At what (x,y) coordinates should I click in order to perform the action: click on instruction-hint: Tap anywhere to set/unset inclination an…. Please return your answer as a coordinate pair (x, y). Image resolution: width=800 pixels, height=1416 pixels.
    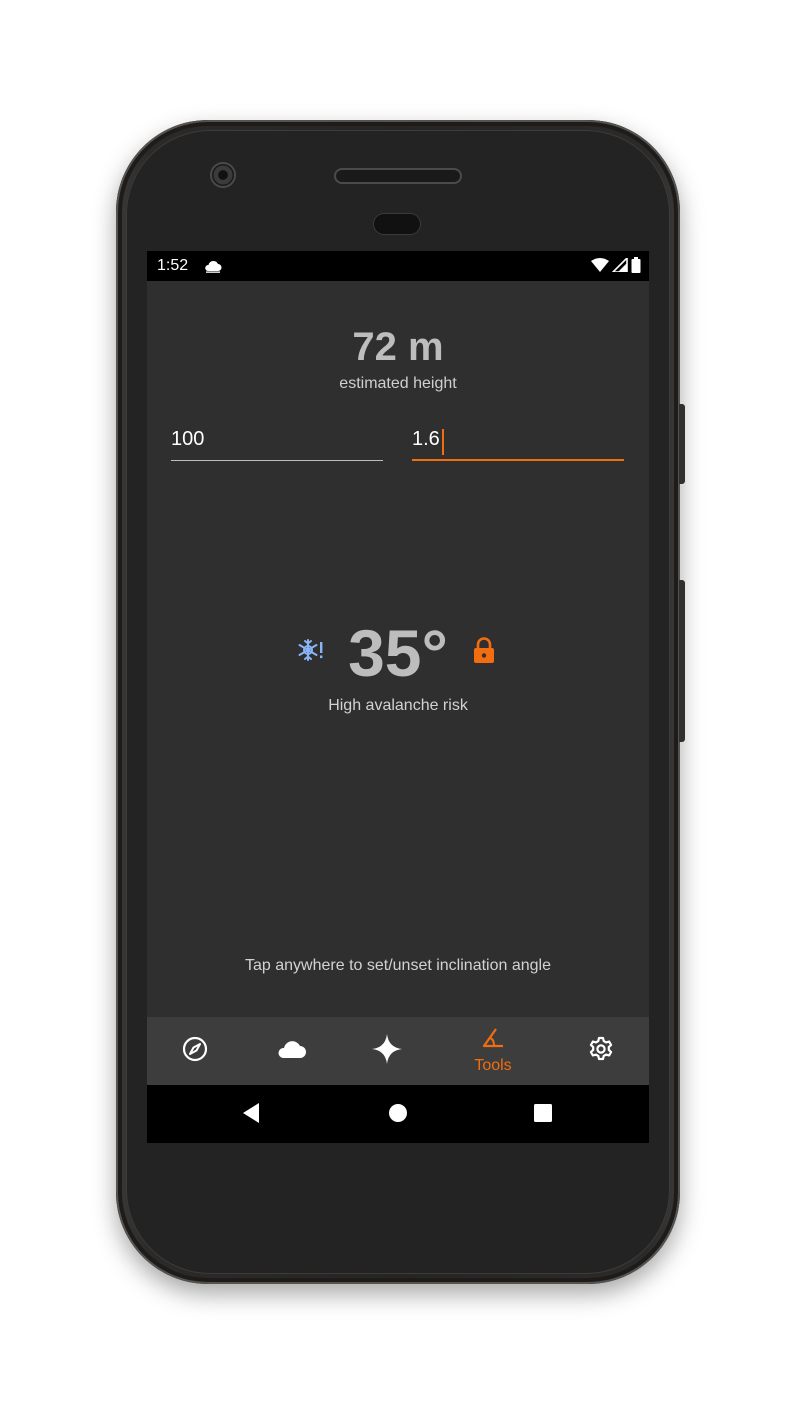
    Looking at the image, I should click on (398, 965).